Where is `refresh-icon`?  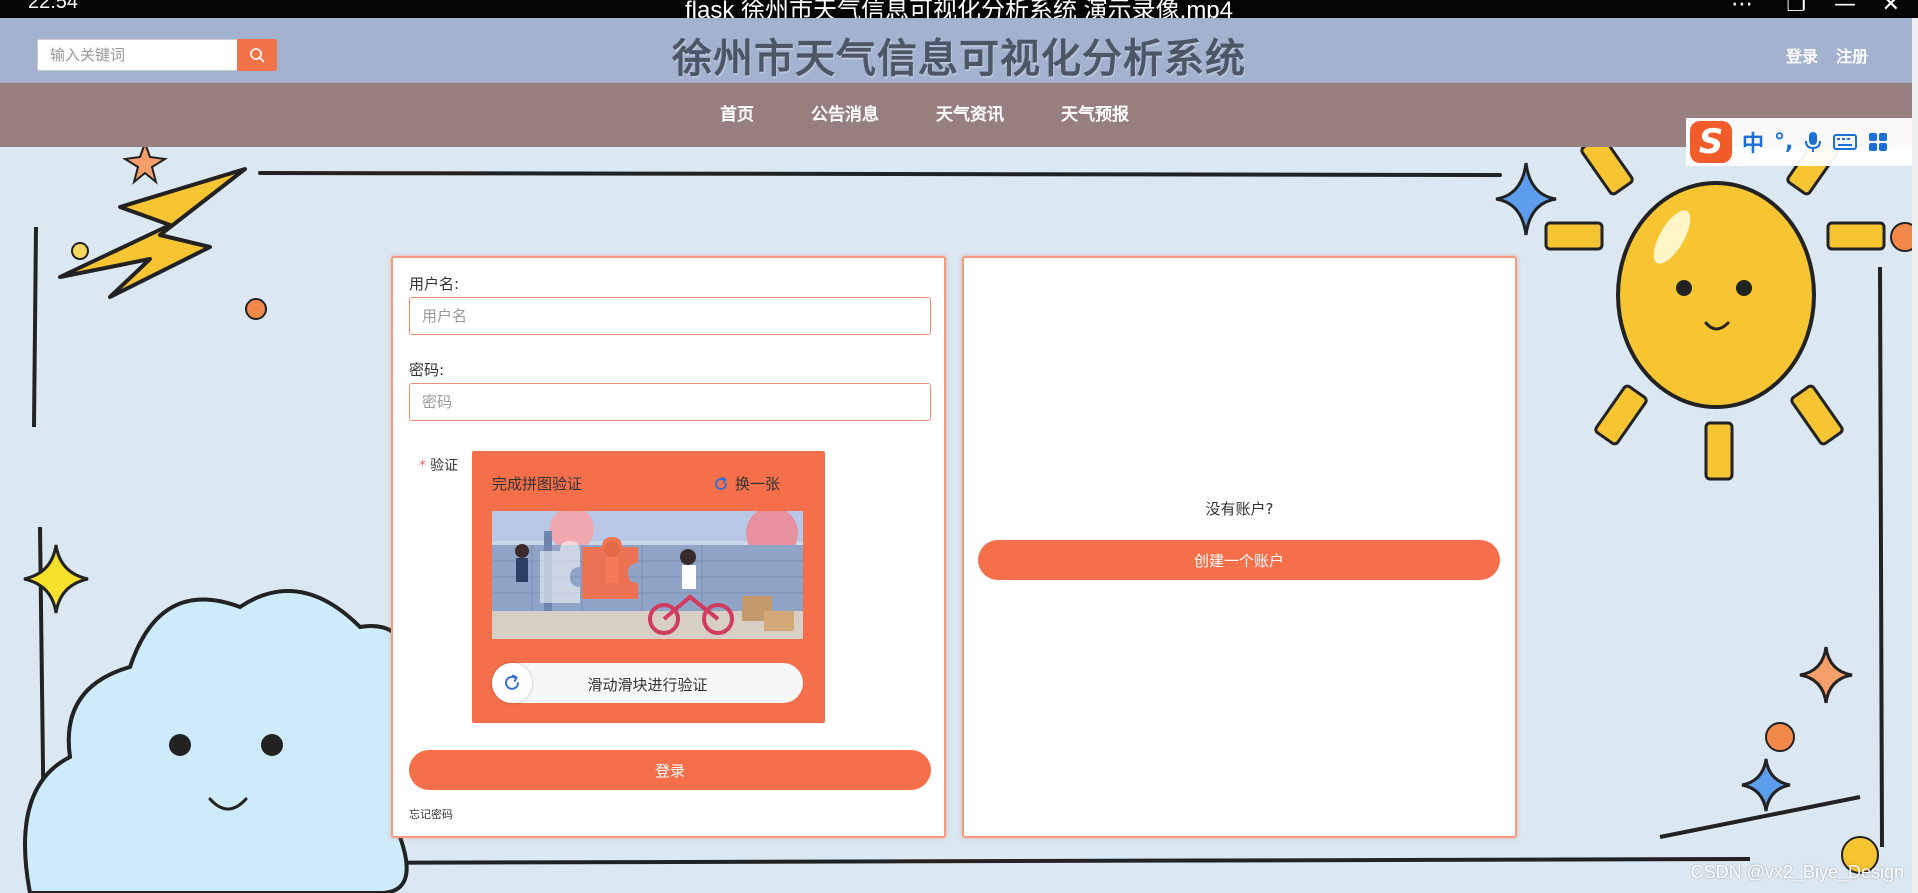
refresh-icon is located at coordinates (721, 483).